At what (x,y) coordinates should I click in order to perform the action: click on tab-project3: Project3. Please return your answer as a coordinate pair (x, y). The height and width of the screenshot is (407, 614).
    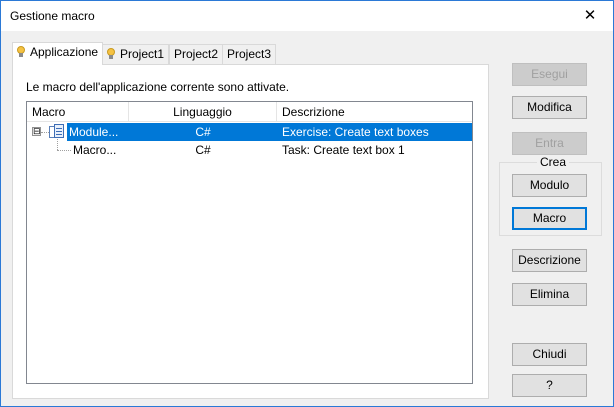
    Looking at the image, I should click on (249, 54).